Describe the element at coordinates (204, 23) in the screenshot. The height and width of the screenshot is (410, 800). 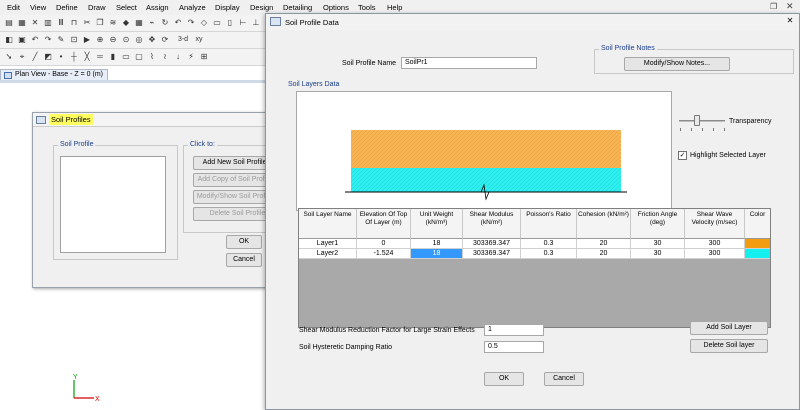
I see `diamond-icon: ◇` at that location.